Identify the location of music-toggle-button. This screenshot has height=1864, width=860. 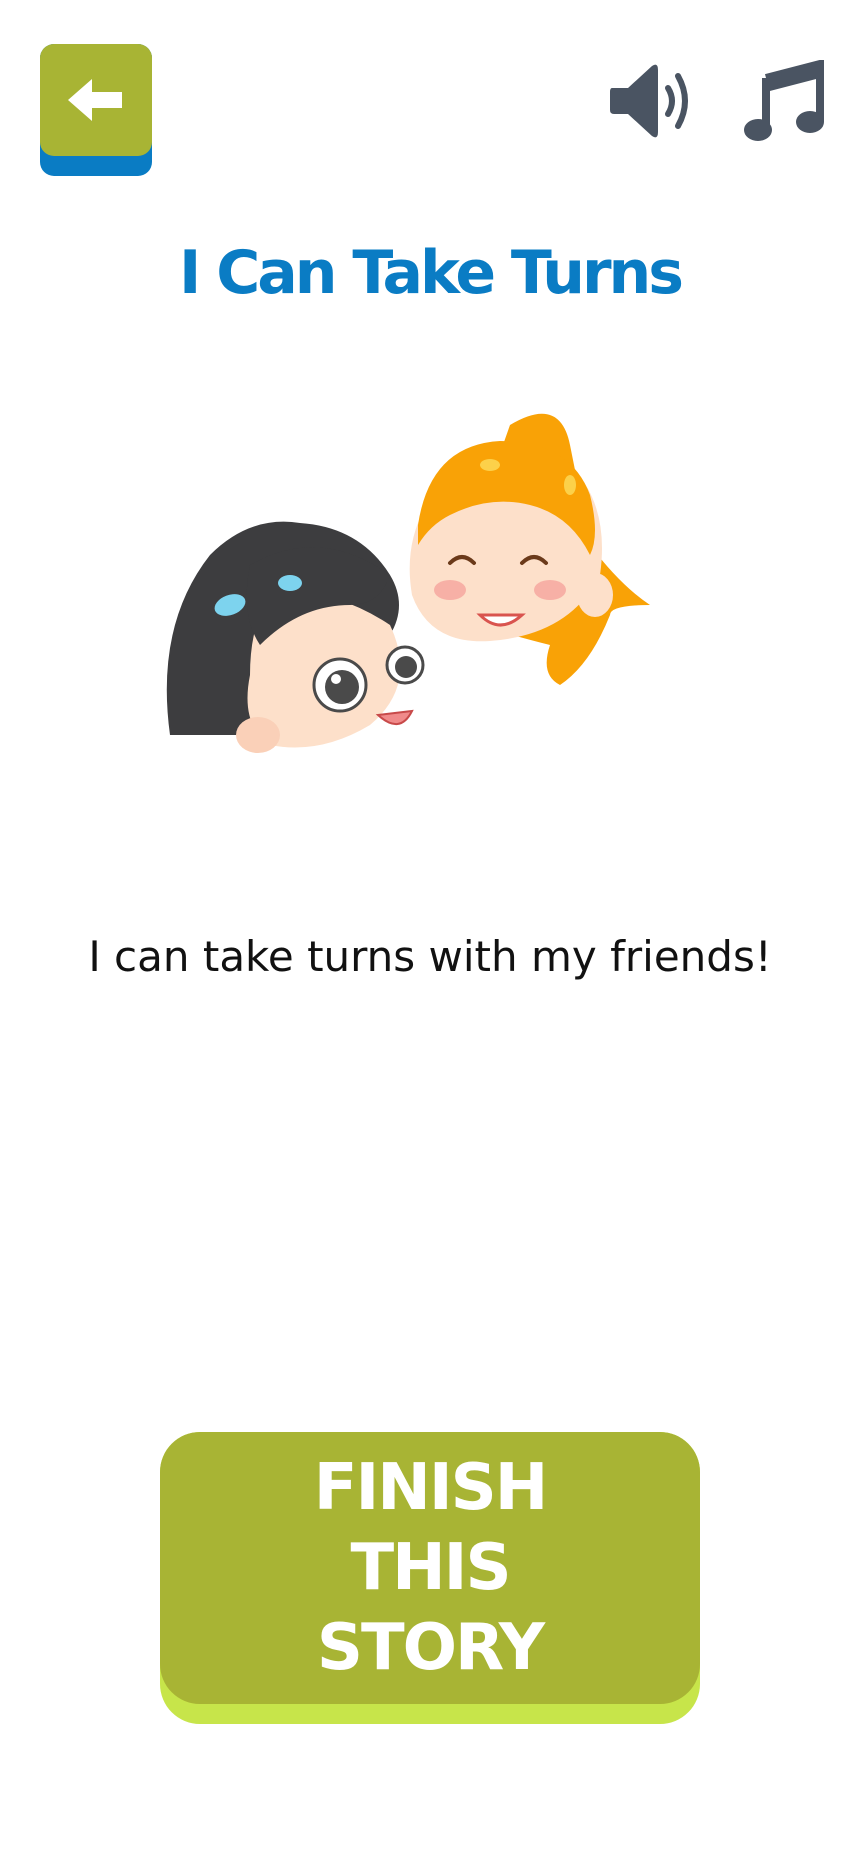
(784, 100).